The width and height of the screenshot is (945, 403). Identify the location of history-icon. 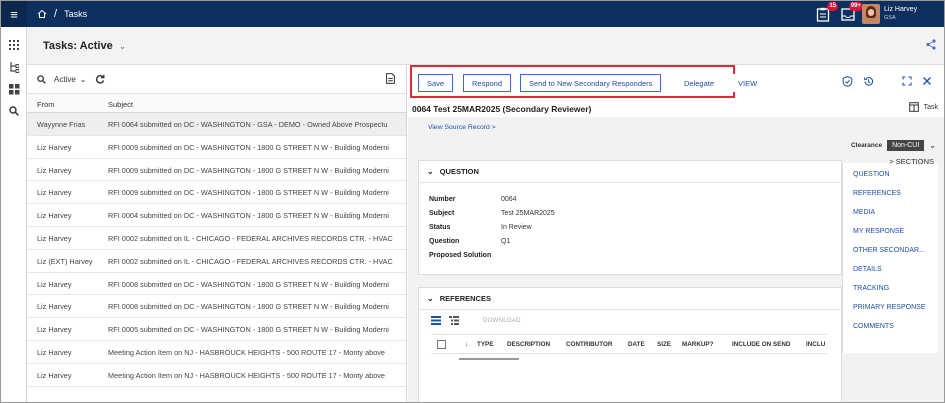
(868, 81).